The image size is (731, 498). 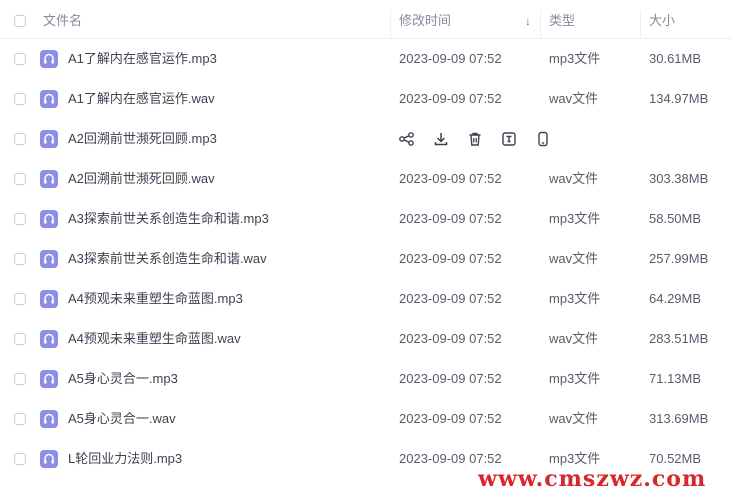 What do you see at coordinates (425, 21) in the screenshot?
I see `column-header-modified: 修改时间` at bounding box center [425, 21].